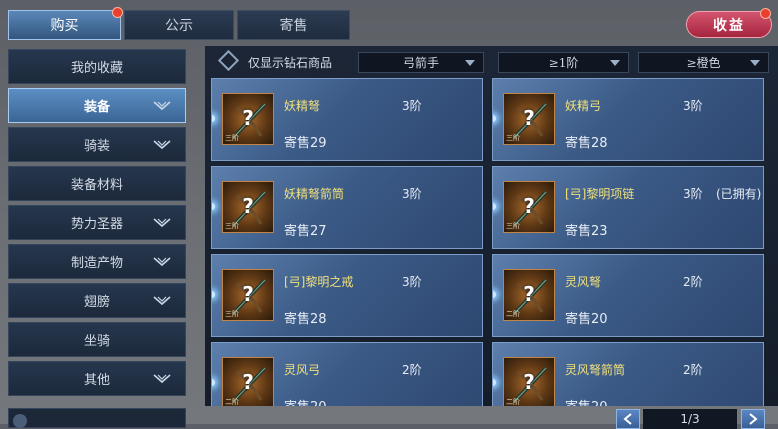 The height and width of the screenshot is (429, 778). I want to click on tab-buy: 购买, so click(65, 23).